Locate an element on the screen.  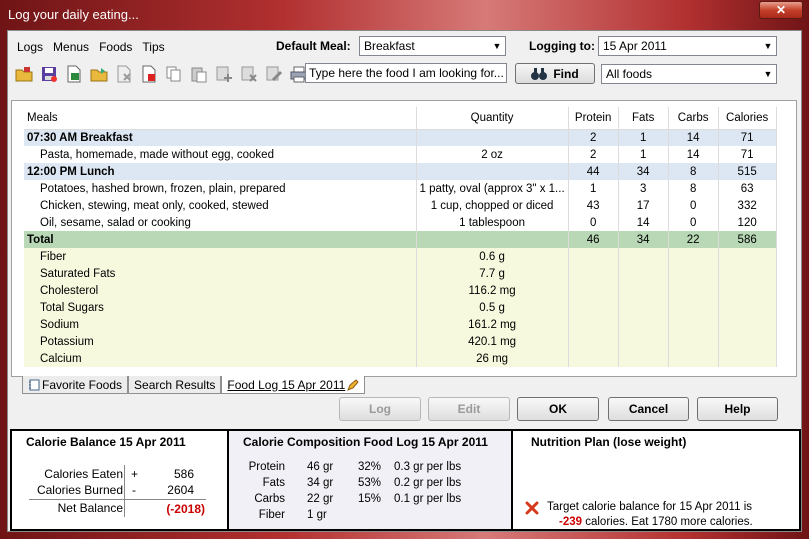
title-bar: Log your daily eating... ✕ is located at coordinates (404, 15).